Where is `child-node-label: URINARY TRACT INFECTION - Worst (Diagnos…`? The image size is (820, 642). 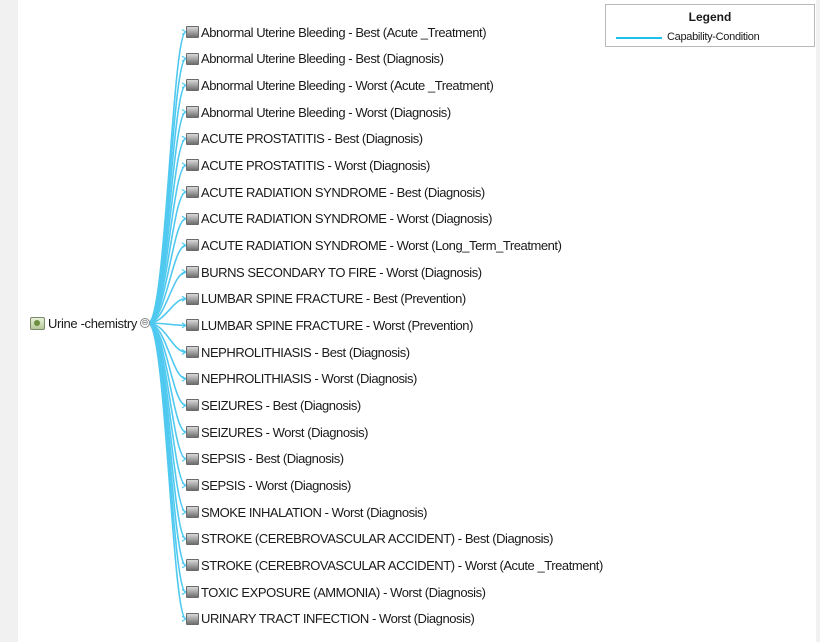 child-node-label: URINARY TRACT INFECTION - Worst (Diagnos… is located at coordinates (338, 619).